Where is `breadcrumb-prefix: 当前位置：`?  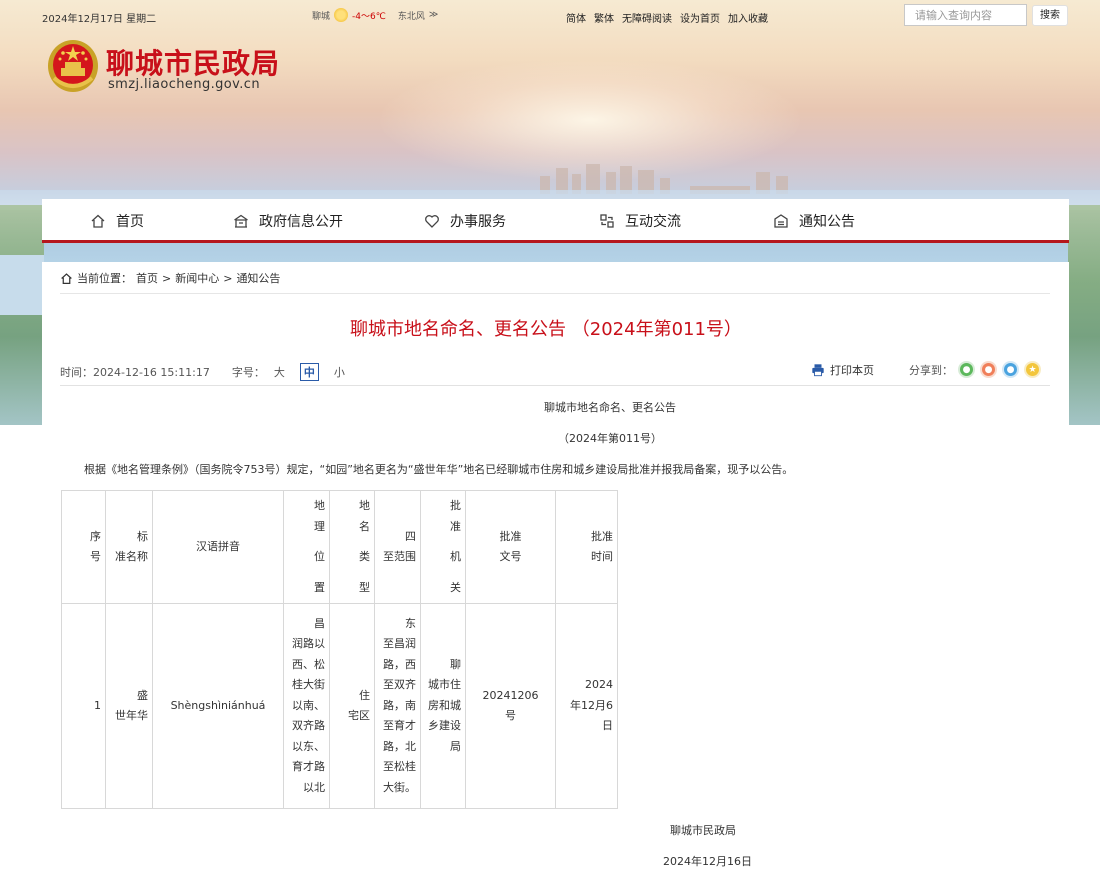
breadcrumb-prefix: 当前位置： is located at coordinates (104, 278).